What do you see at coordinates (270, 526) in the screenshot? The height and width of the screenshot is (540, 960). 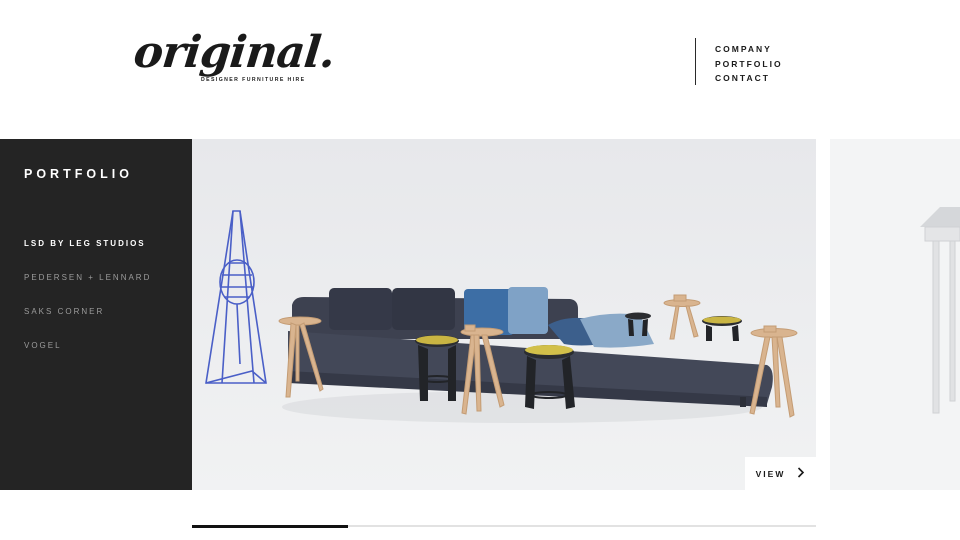 I see `slider-progress-fill` at bounding box center [270, 526].